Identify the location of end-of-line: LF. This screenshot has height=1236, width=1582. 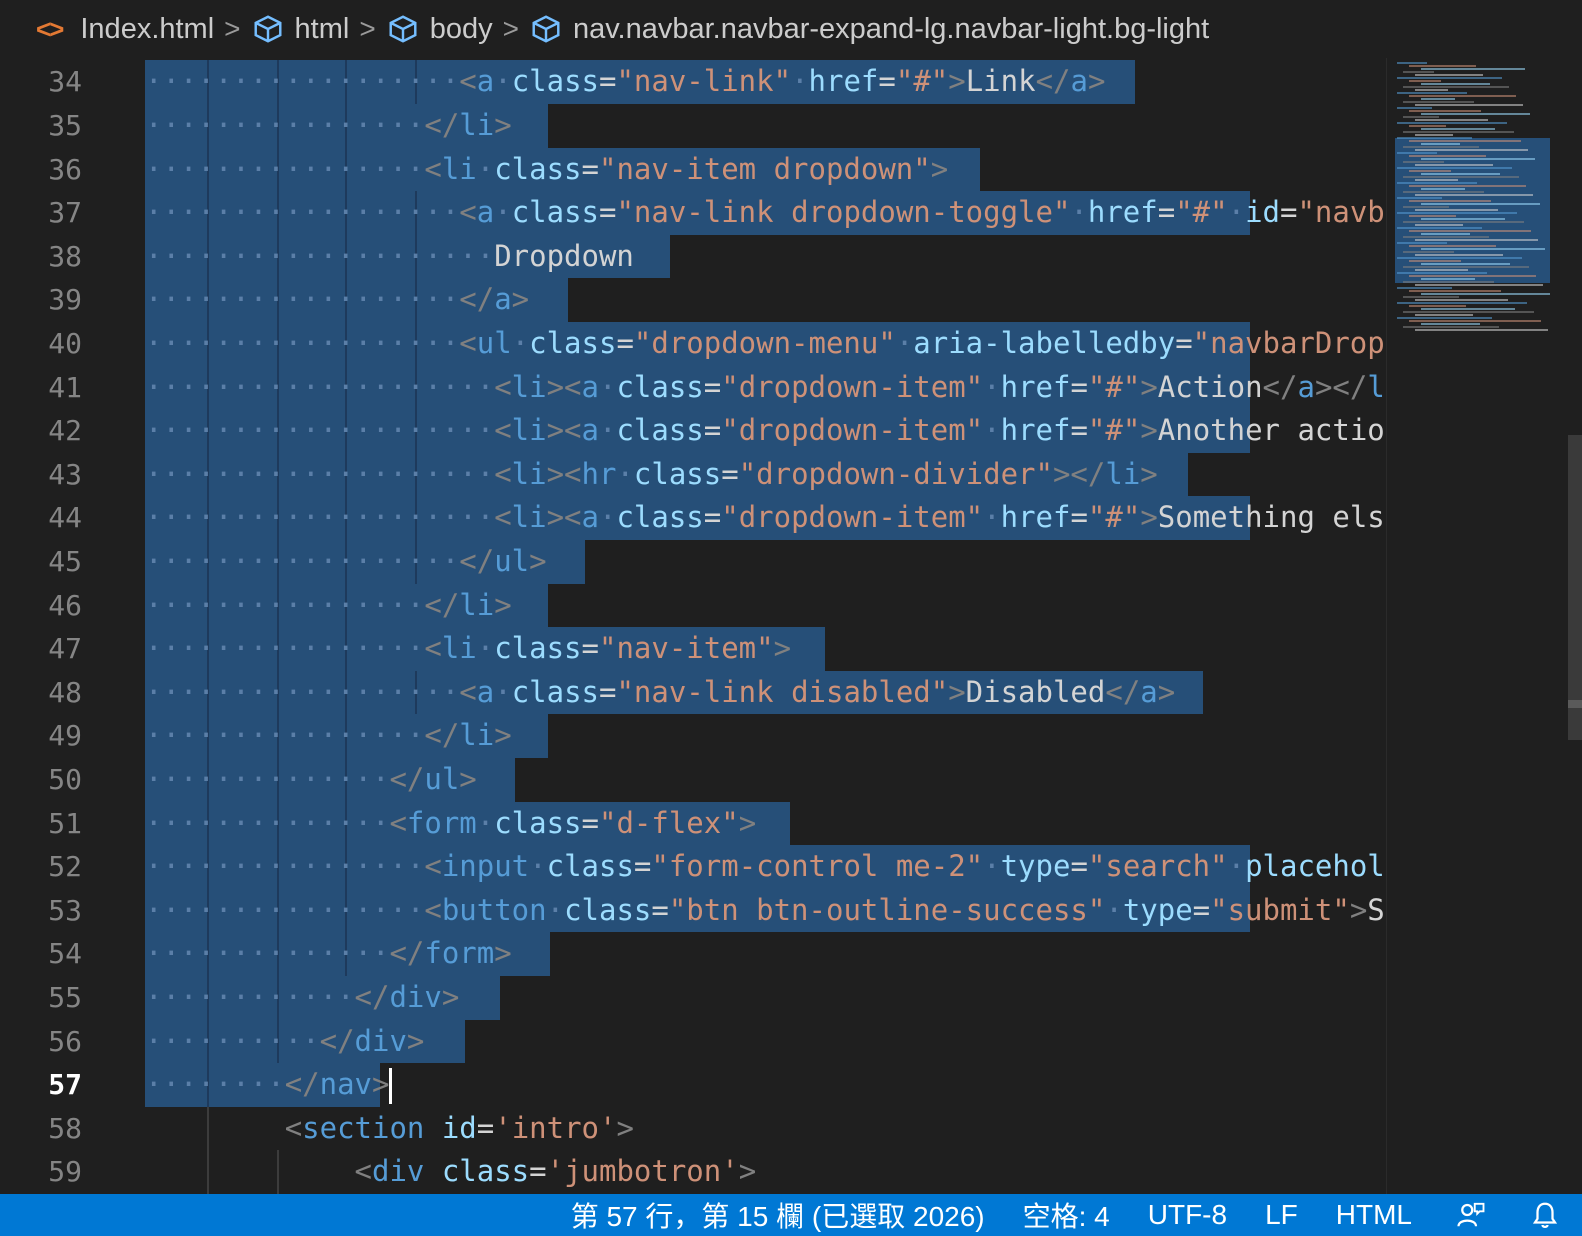
(1281, 1215).